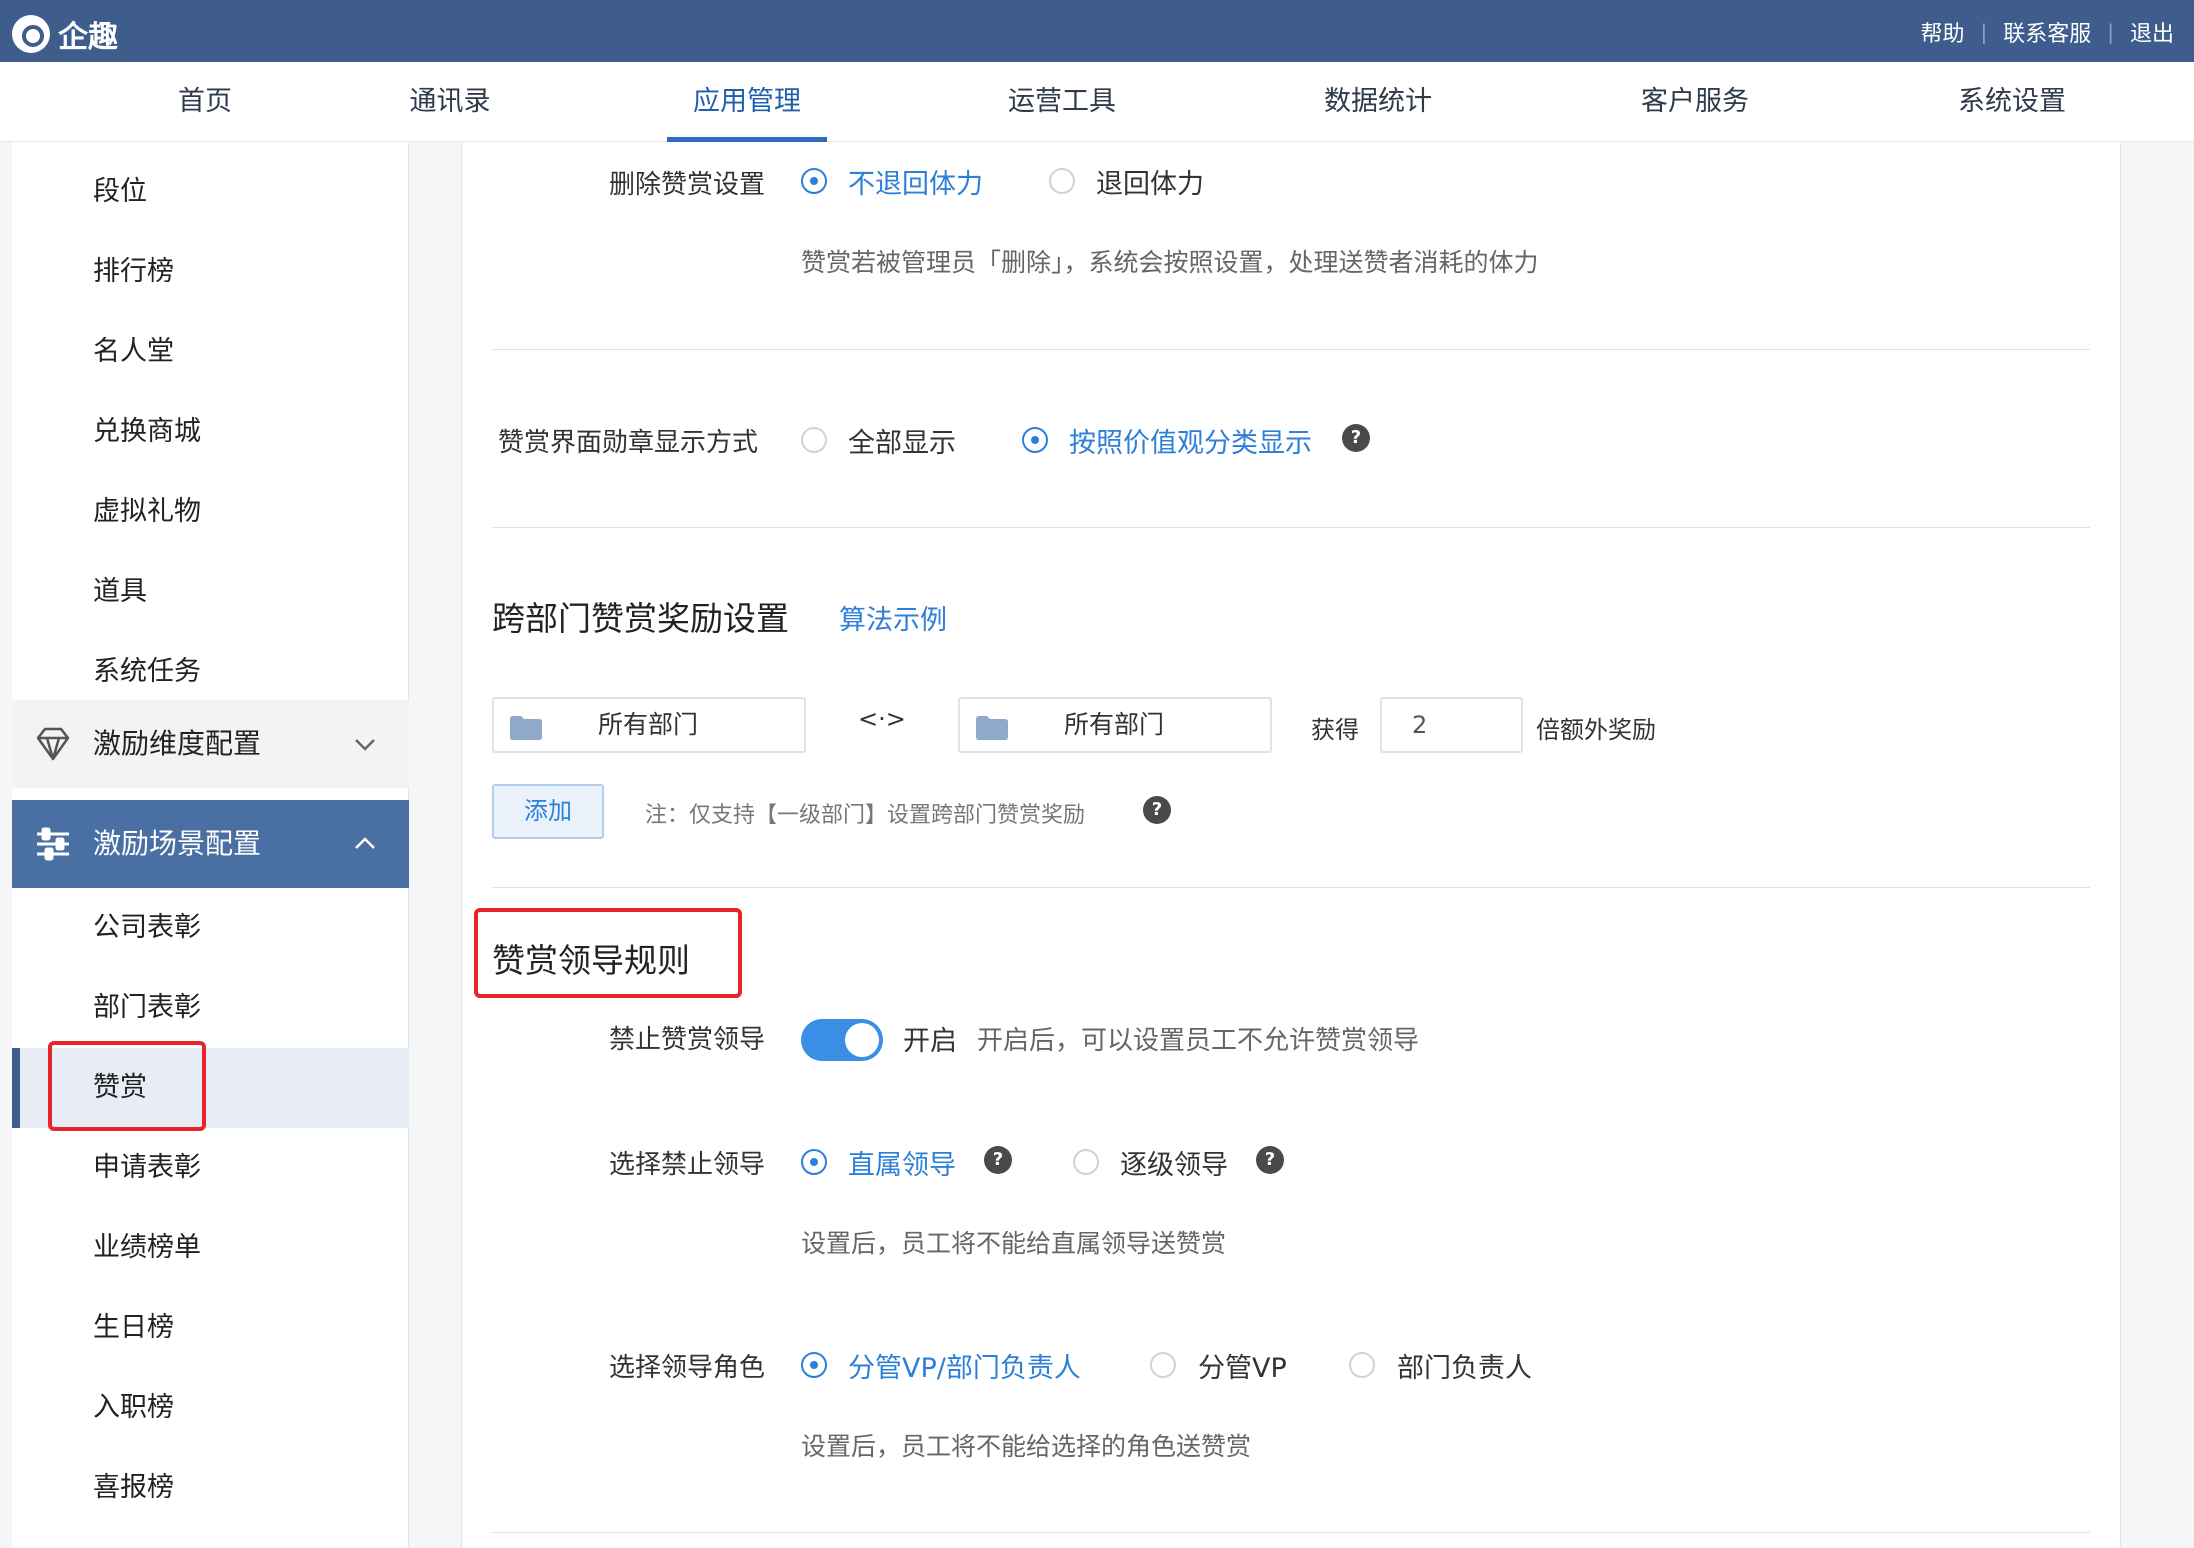  What do you see at coordinates (210, 1328) in the screenshot?
I see `sidebar-item-birthday-list: 生日榜` at bounding box center [210, 1328].